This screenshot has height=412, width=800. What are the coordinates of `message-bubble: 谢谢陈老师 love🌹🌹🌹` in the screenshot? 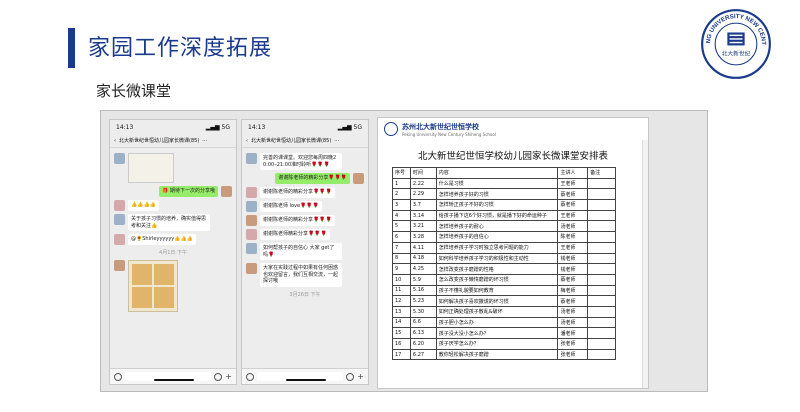 It's located at (291, 206).